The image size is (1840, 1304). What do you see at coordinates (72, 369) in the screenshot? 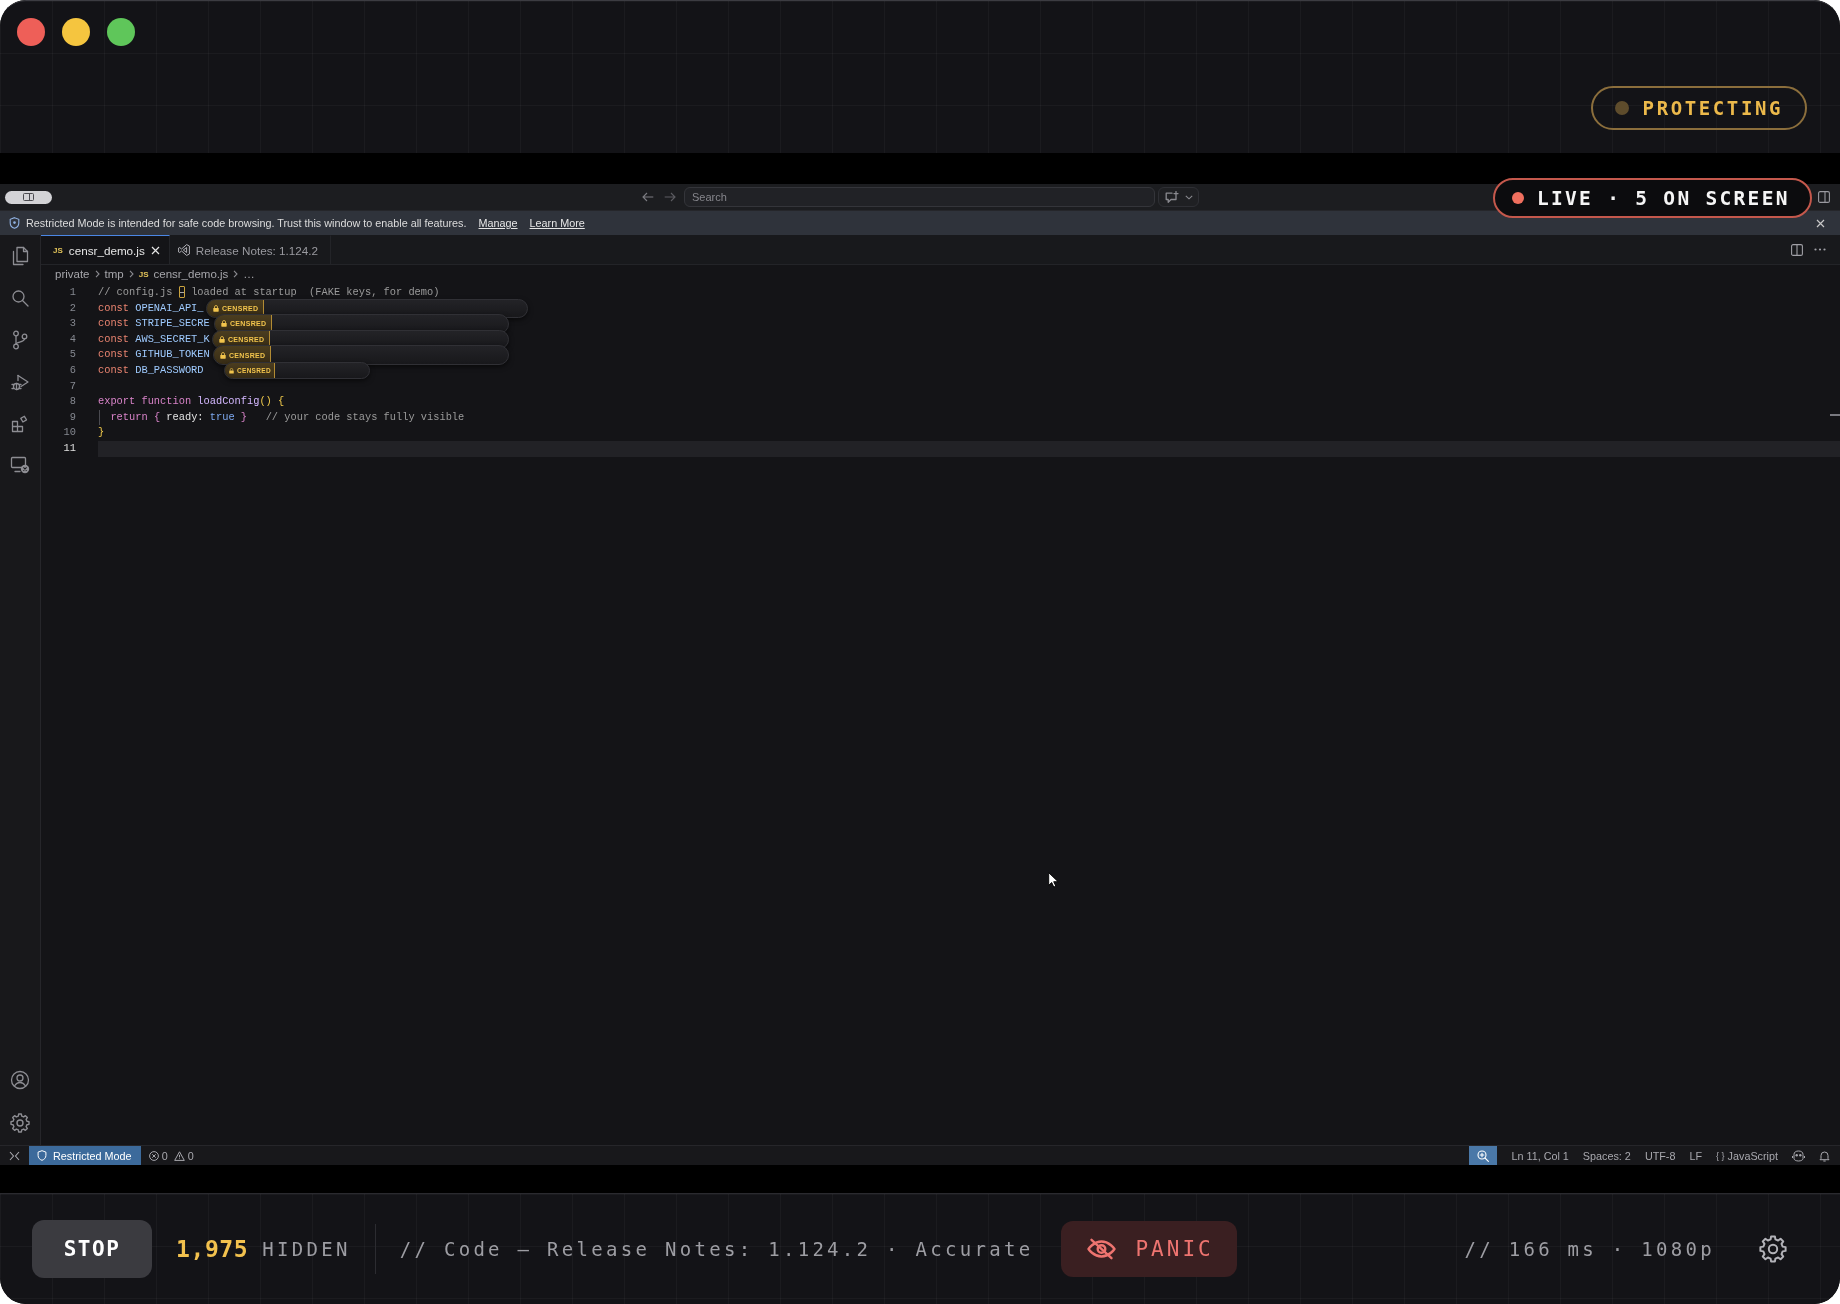
I see `line-number: 6` at bounding box center [72, 369].